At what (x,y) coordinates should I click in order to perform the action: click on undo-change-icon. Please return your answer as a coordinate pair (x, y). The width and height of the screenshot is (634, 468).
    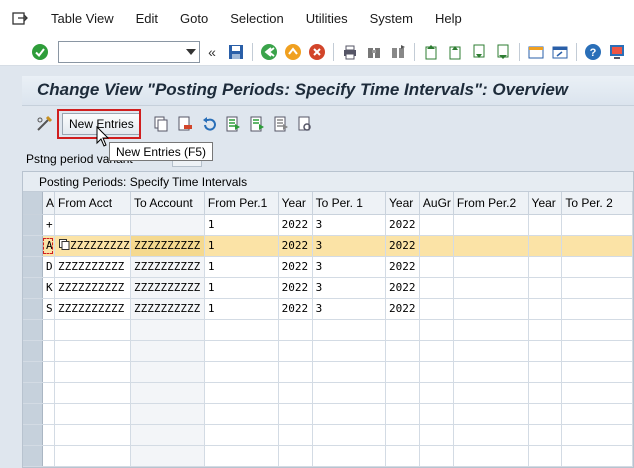
    Looking at the image, I should click on (209, 124).